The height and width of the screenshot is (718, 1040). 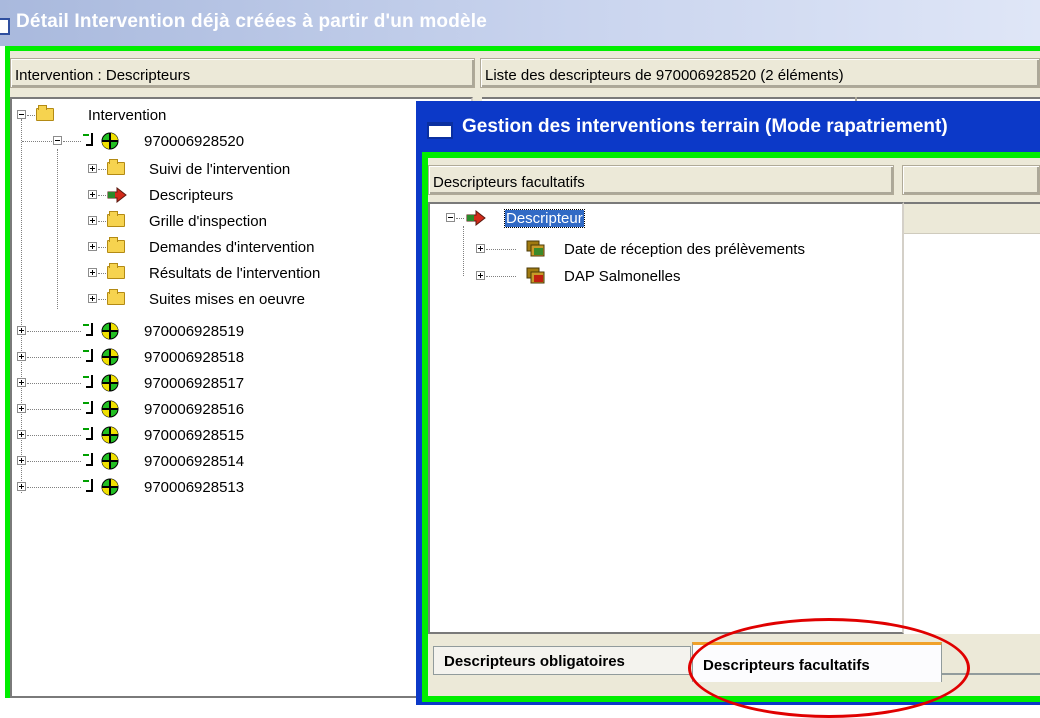 I want to click on tree-node-sibling: 970006928514, so click(x=162, y=462).